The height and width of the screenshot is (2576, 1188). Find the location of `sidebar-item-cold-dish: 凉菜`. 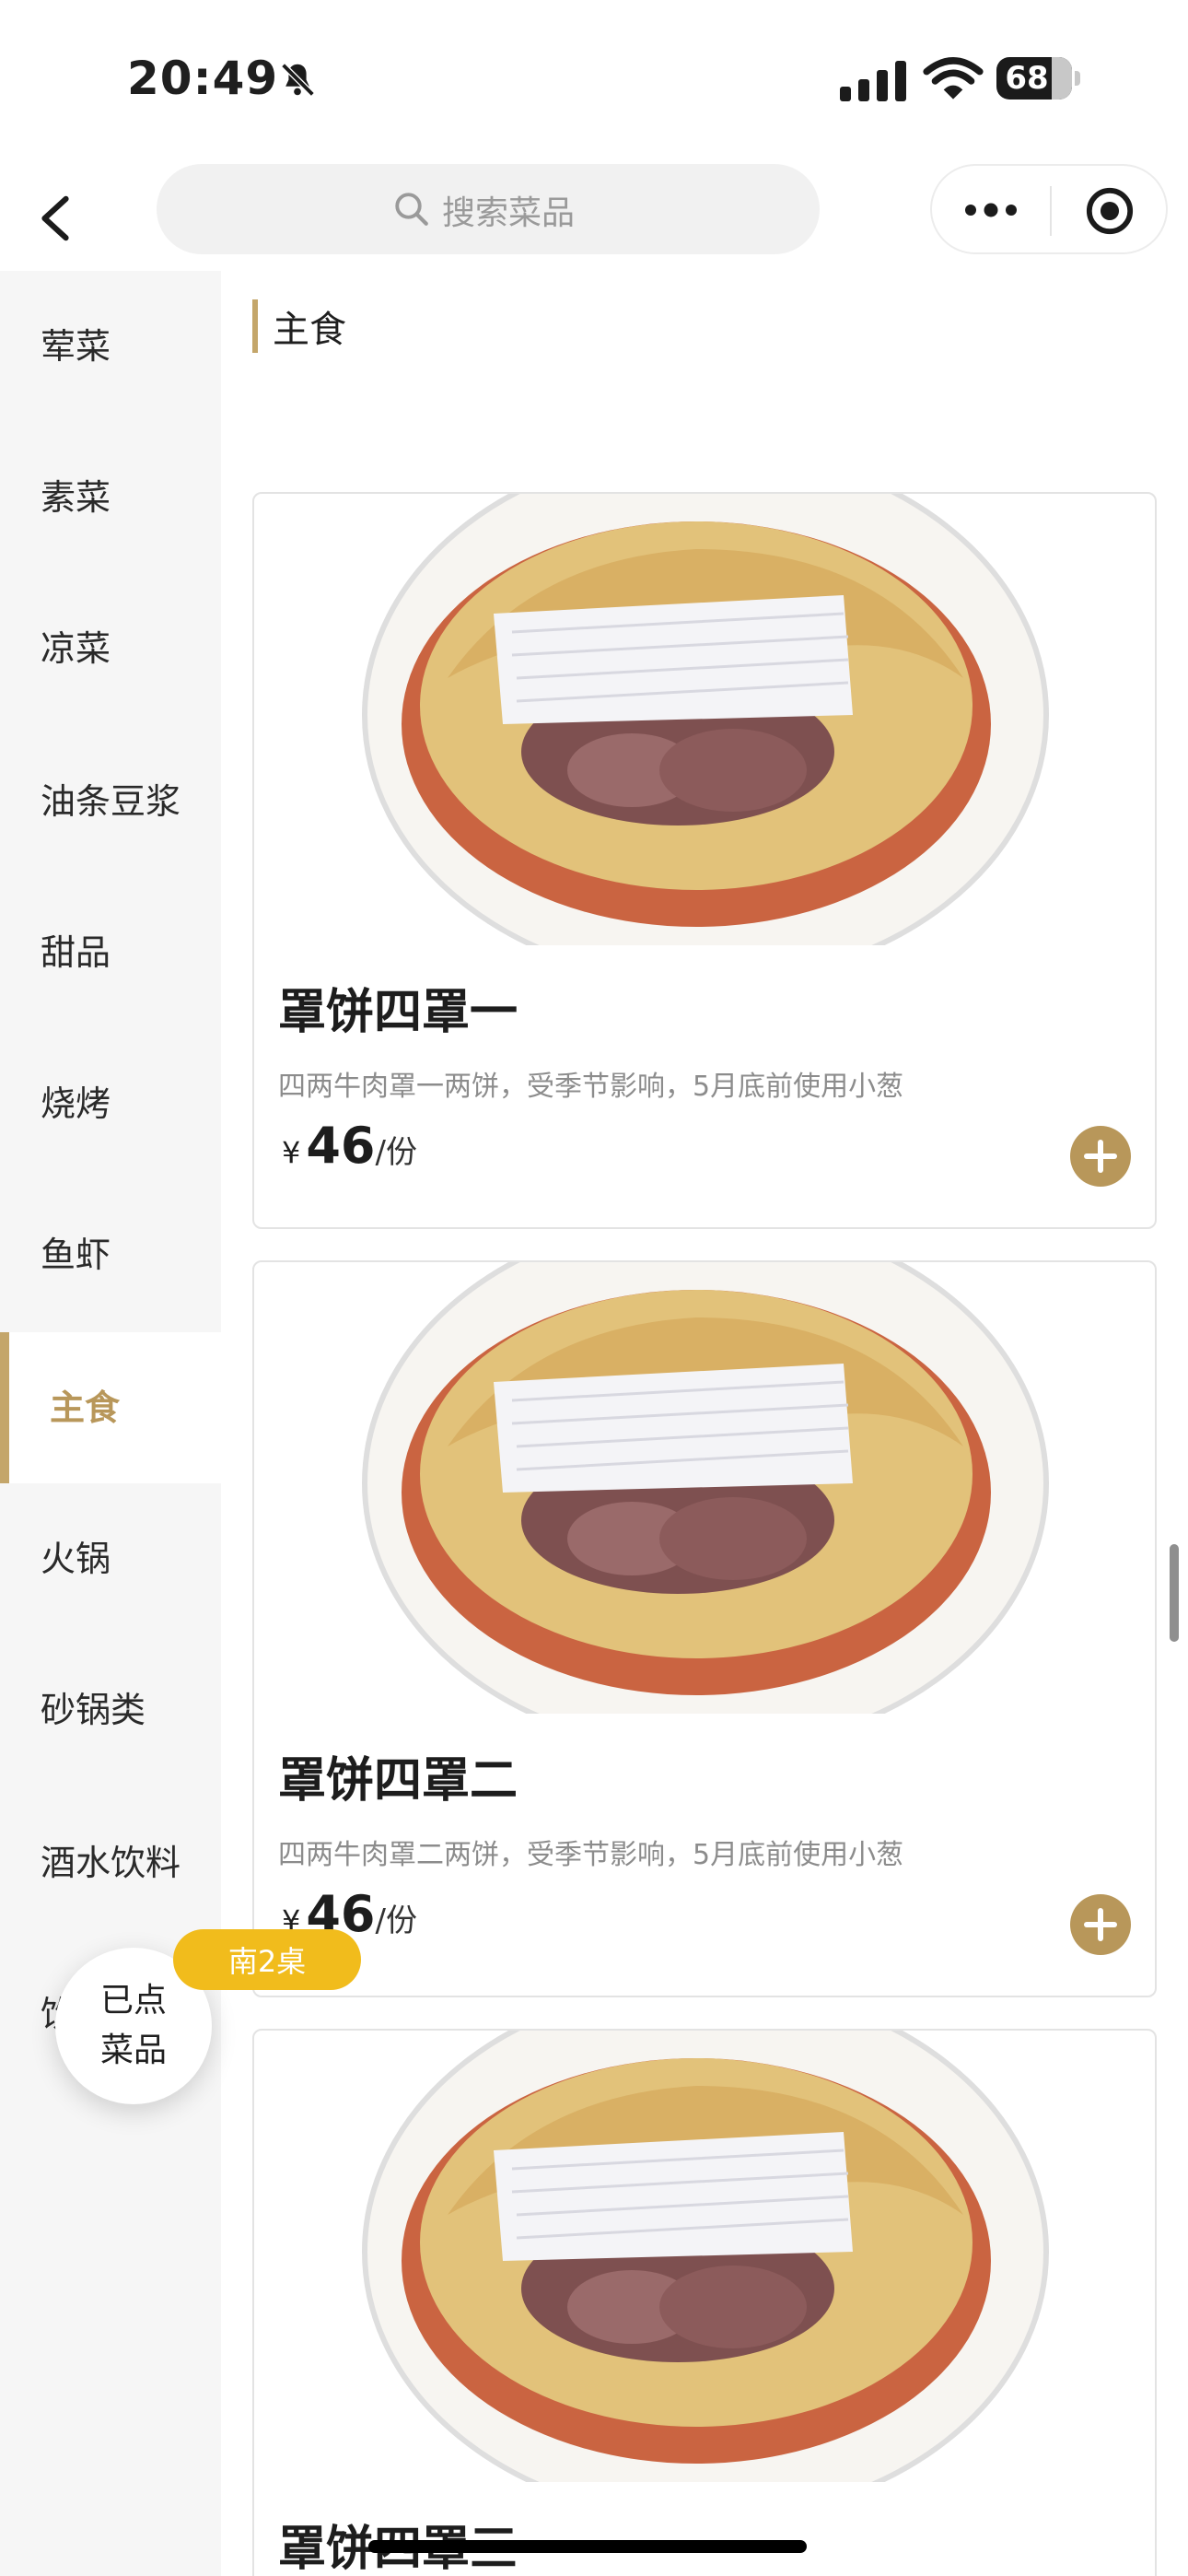

sidebar-item-cold-dish: 凉菜 is located at coordinates (111, 648).